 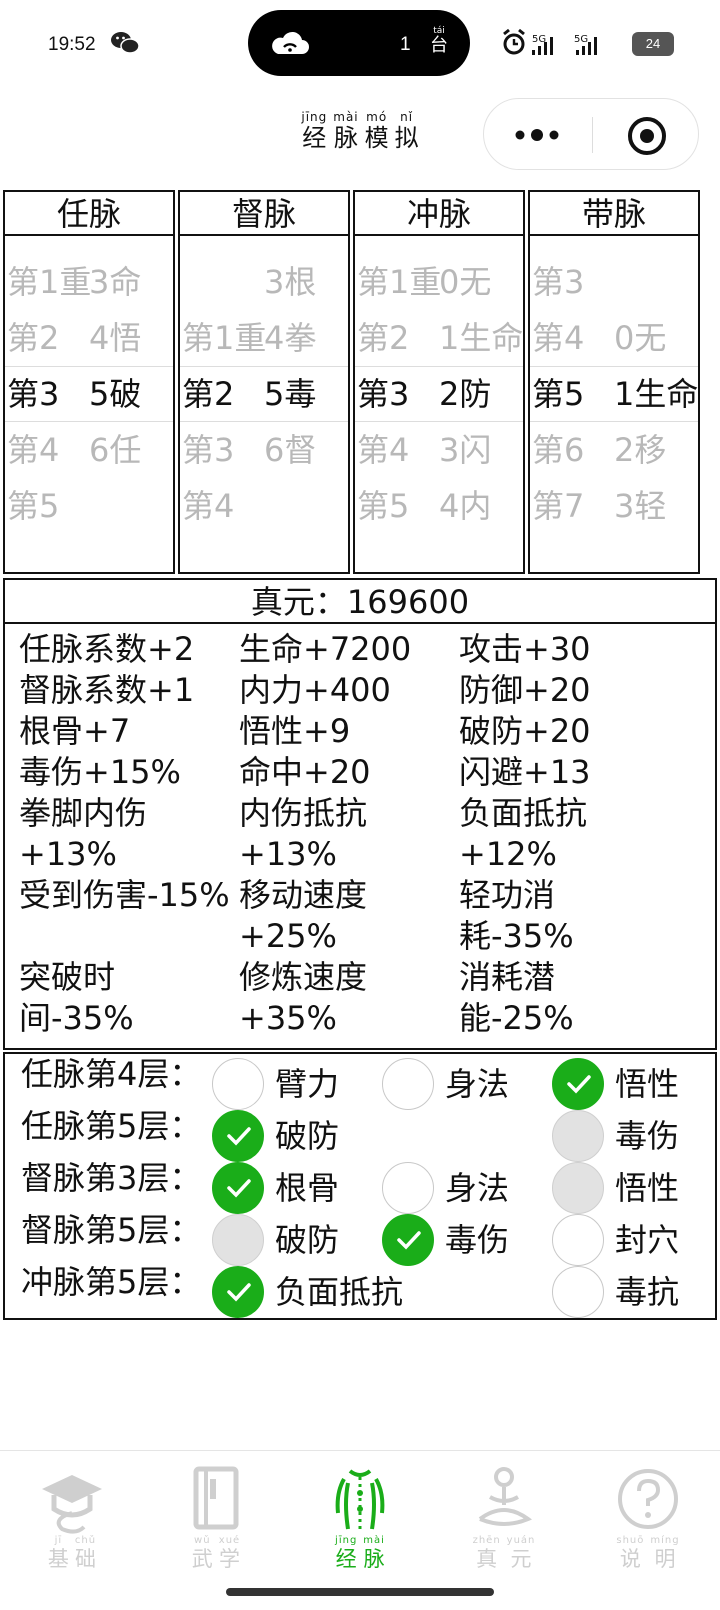 What do you see at coordinates (465, 506) in the screenshot?
I see `level-effect: 4内` at bounding box center [465, 506].